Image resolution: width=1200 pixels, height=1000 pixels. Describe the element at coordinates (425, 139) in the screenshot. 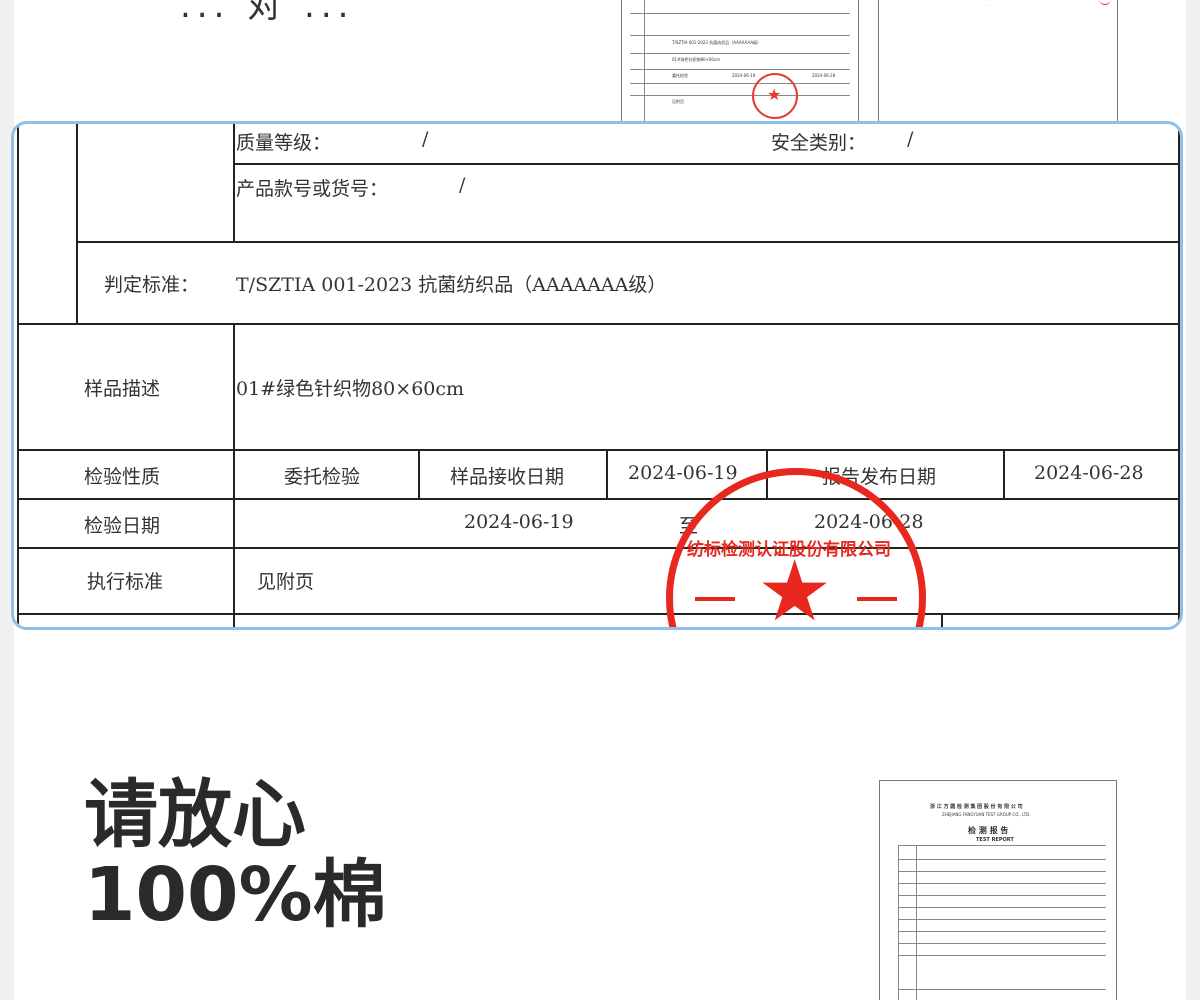

I see `quality-grade-value: /` at that location.